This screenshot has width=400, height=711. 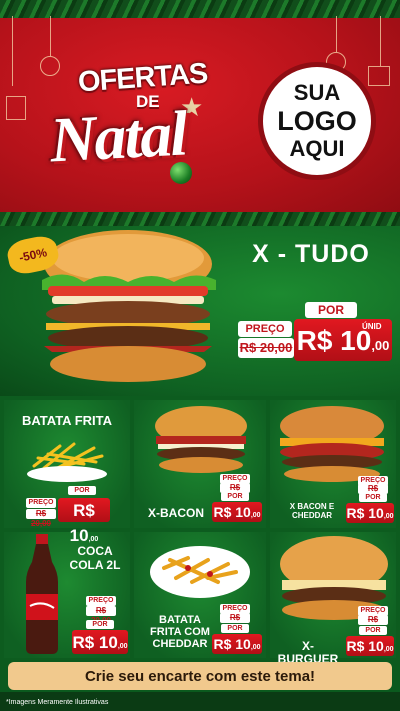 I want to click on product-name: BATATA FRITA, so click(x=66, y=420).